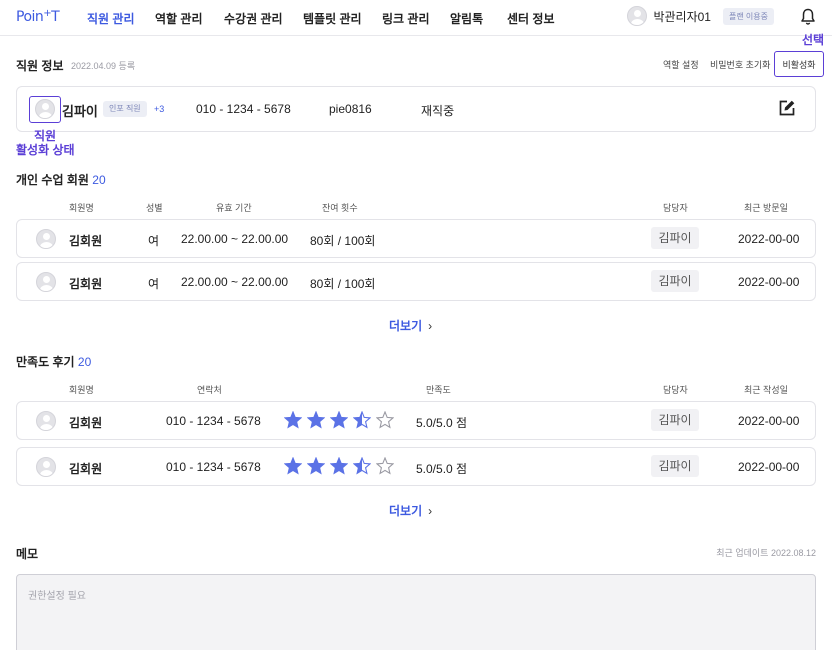  What do you see at coordinates (766, 390) in the screenshot?
I see `header-last-written: 최근 작성일` at bounding box center [766, 390].